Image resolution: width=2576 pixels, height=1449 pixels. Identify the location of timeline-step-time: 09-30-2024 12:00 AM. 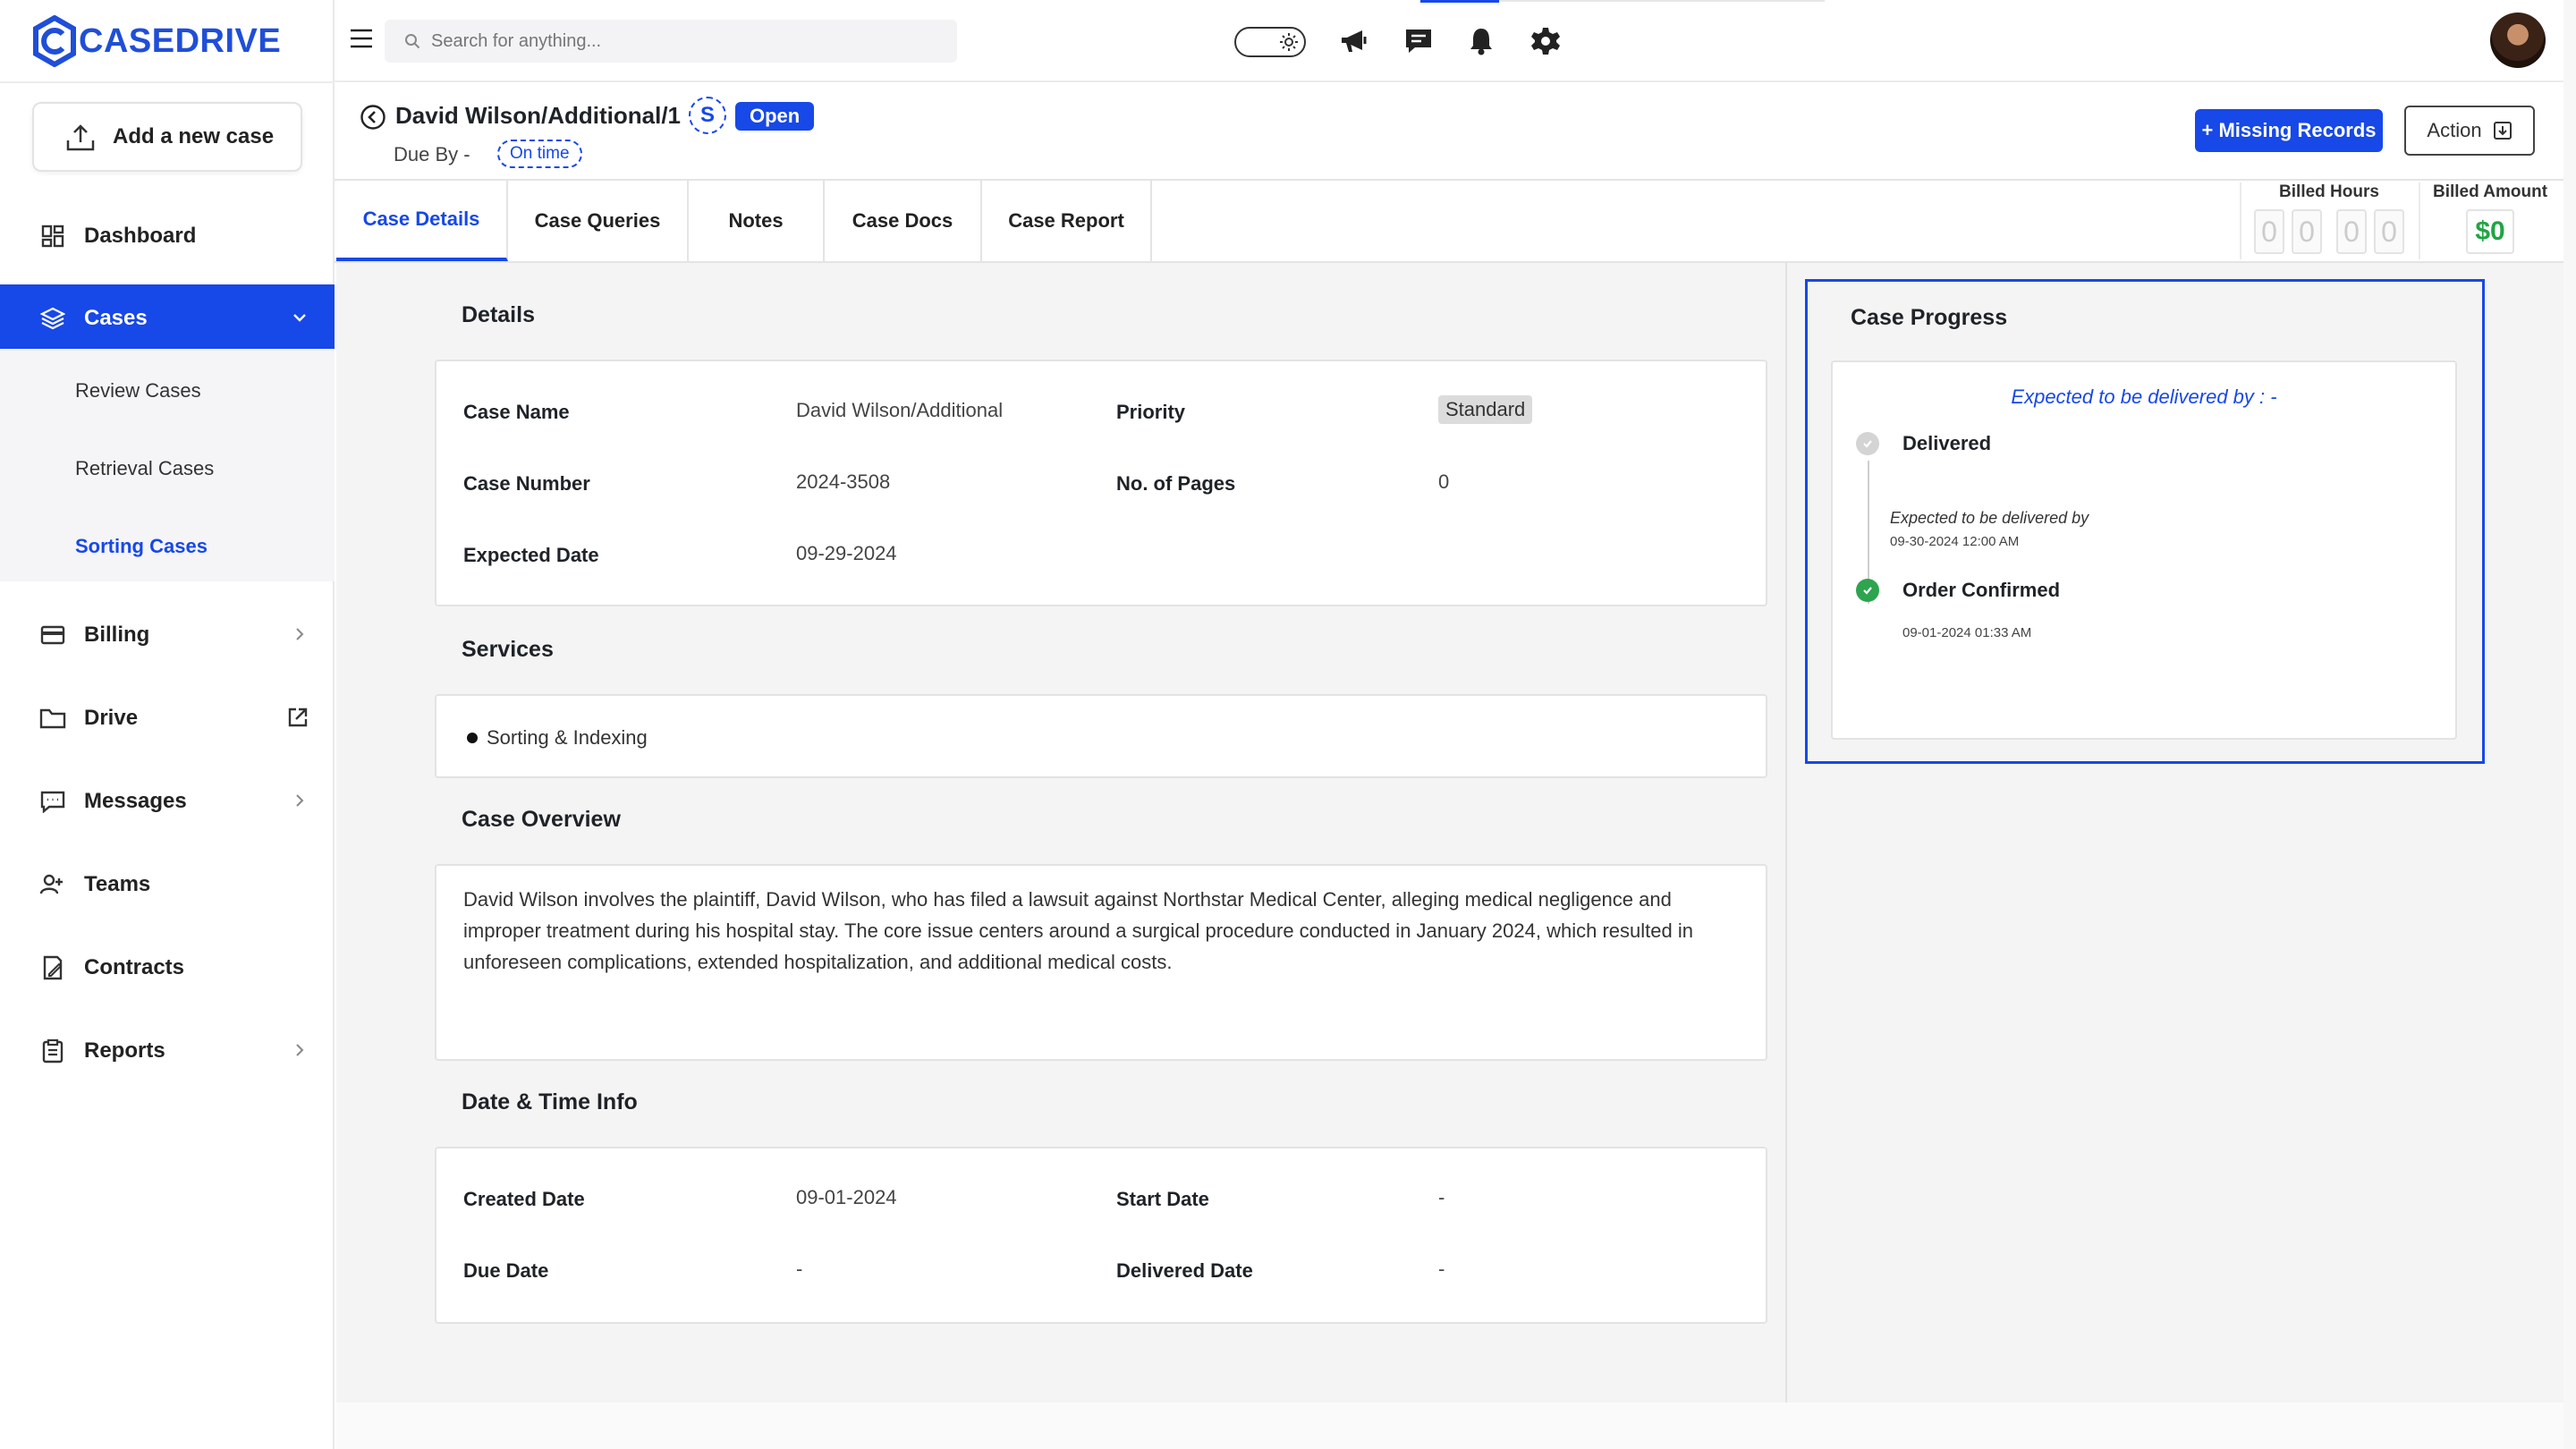
(1955, 541).